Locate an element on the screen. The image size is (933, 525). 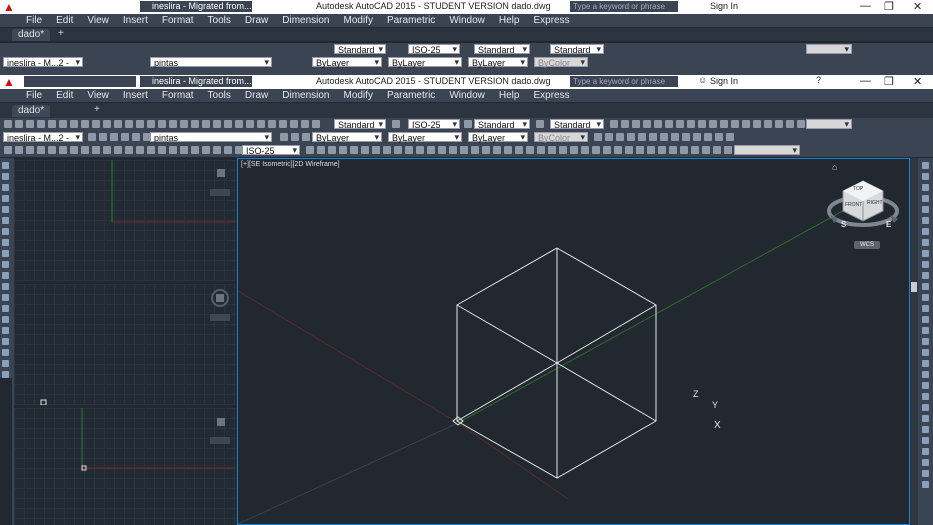
layer-dropdown: pintas is located at coordinates (211, 137).